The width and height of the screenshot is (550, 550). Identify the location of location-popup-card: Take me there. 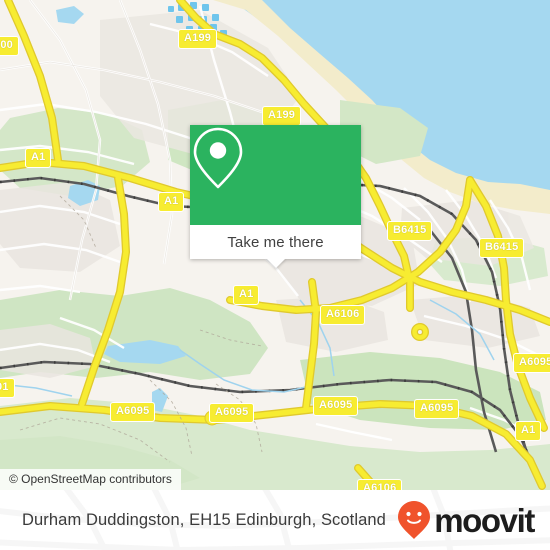
(275, 196).